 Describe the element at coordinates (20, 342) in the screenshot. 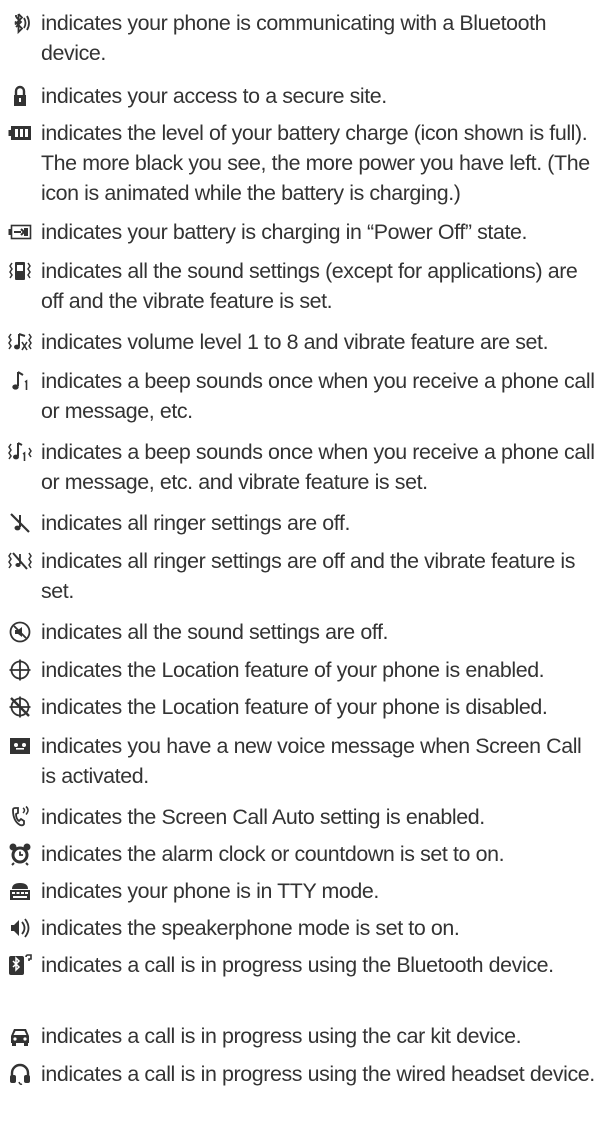

I see `volume-vibrate-icon` at that location.